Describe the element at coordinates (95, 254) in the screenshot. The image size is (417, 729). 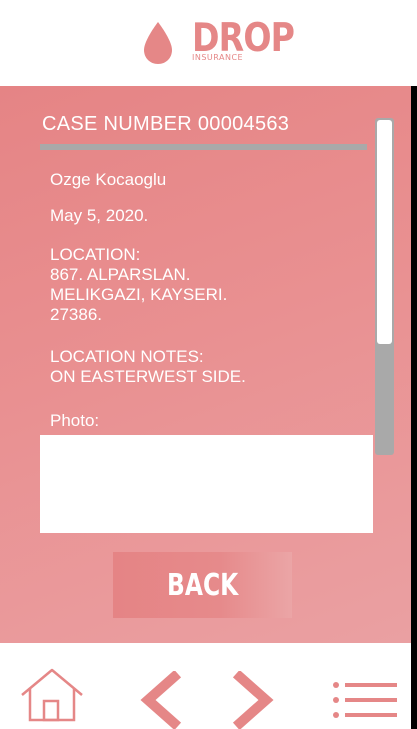
I see `location-label: LOCATION:` at that location.